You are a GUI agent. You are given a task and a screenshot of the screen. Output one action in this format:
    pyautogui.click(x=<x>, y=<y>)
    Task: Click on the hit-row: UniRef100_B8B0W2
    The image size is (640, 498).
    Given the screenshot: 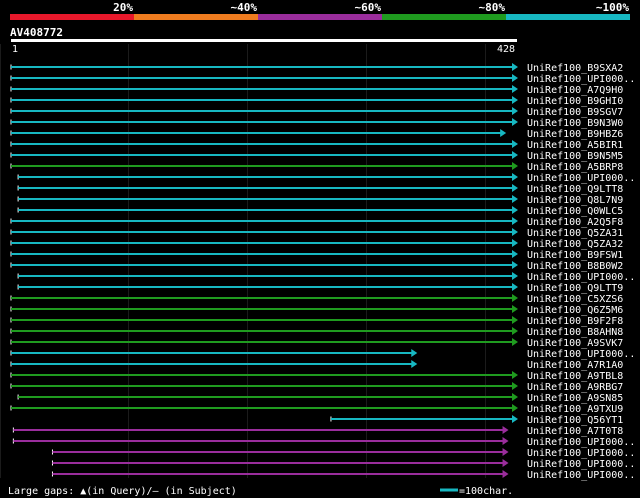 What is the action you would take?
    pyautogui.click(x=316, y=266)
    